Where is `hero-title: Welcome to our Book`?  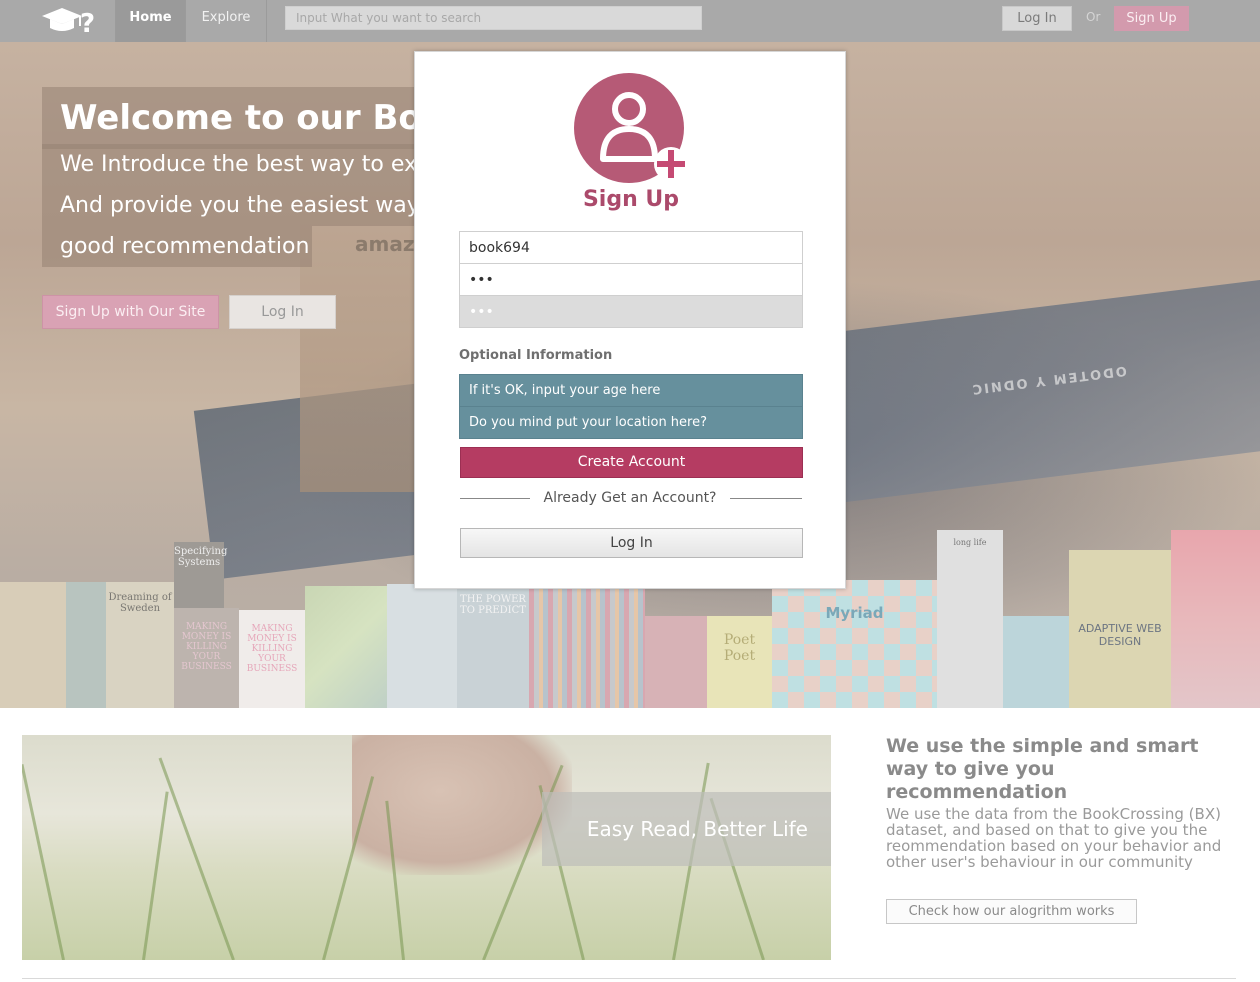 hero-title: Welcome to our Book is located at coordinates (232, 118).